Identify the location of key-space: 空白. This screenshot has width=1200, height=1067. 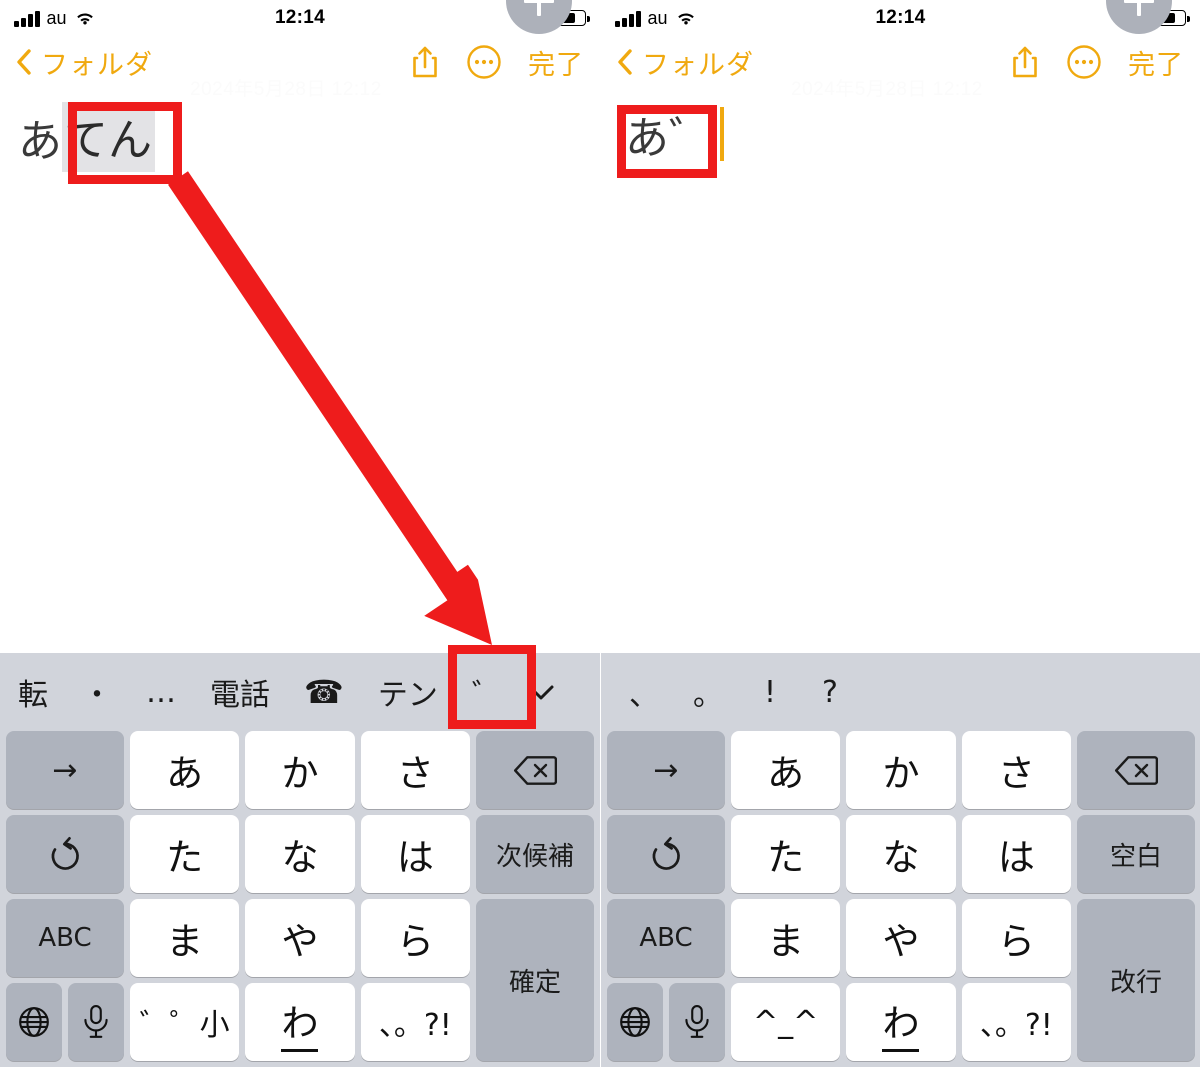
(1136, 854).